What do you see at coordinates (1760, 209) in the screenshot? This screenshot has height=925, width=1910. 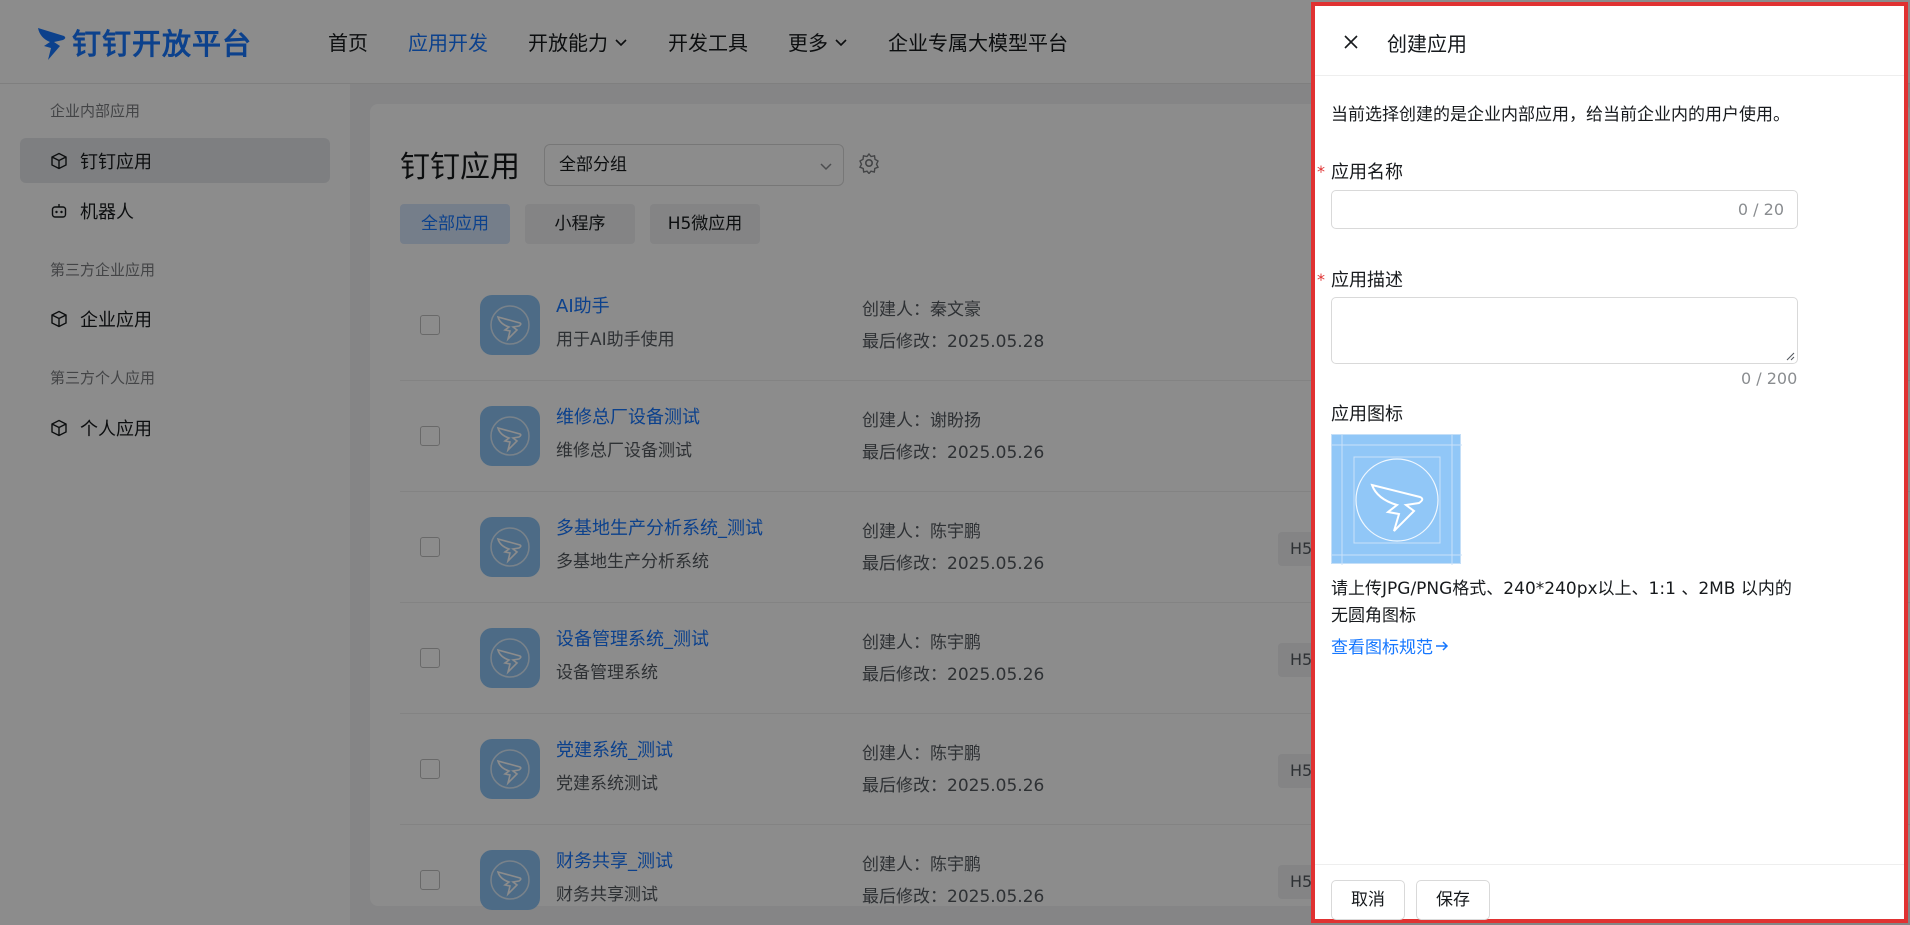 I see `app-name-char-count: 0 / 20` at bounding box center [1760, 209].